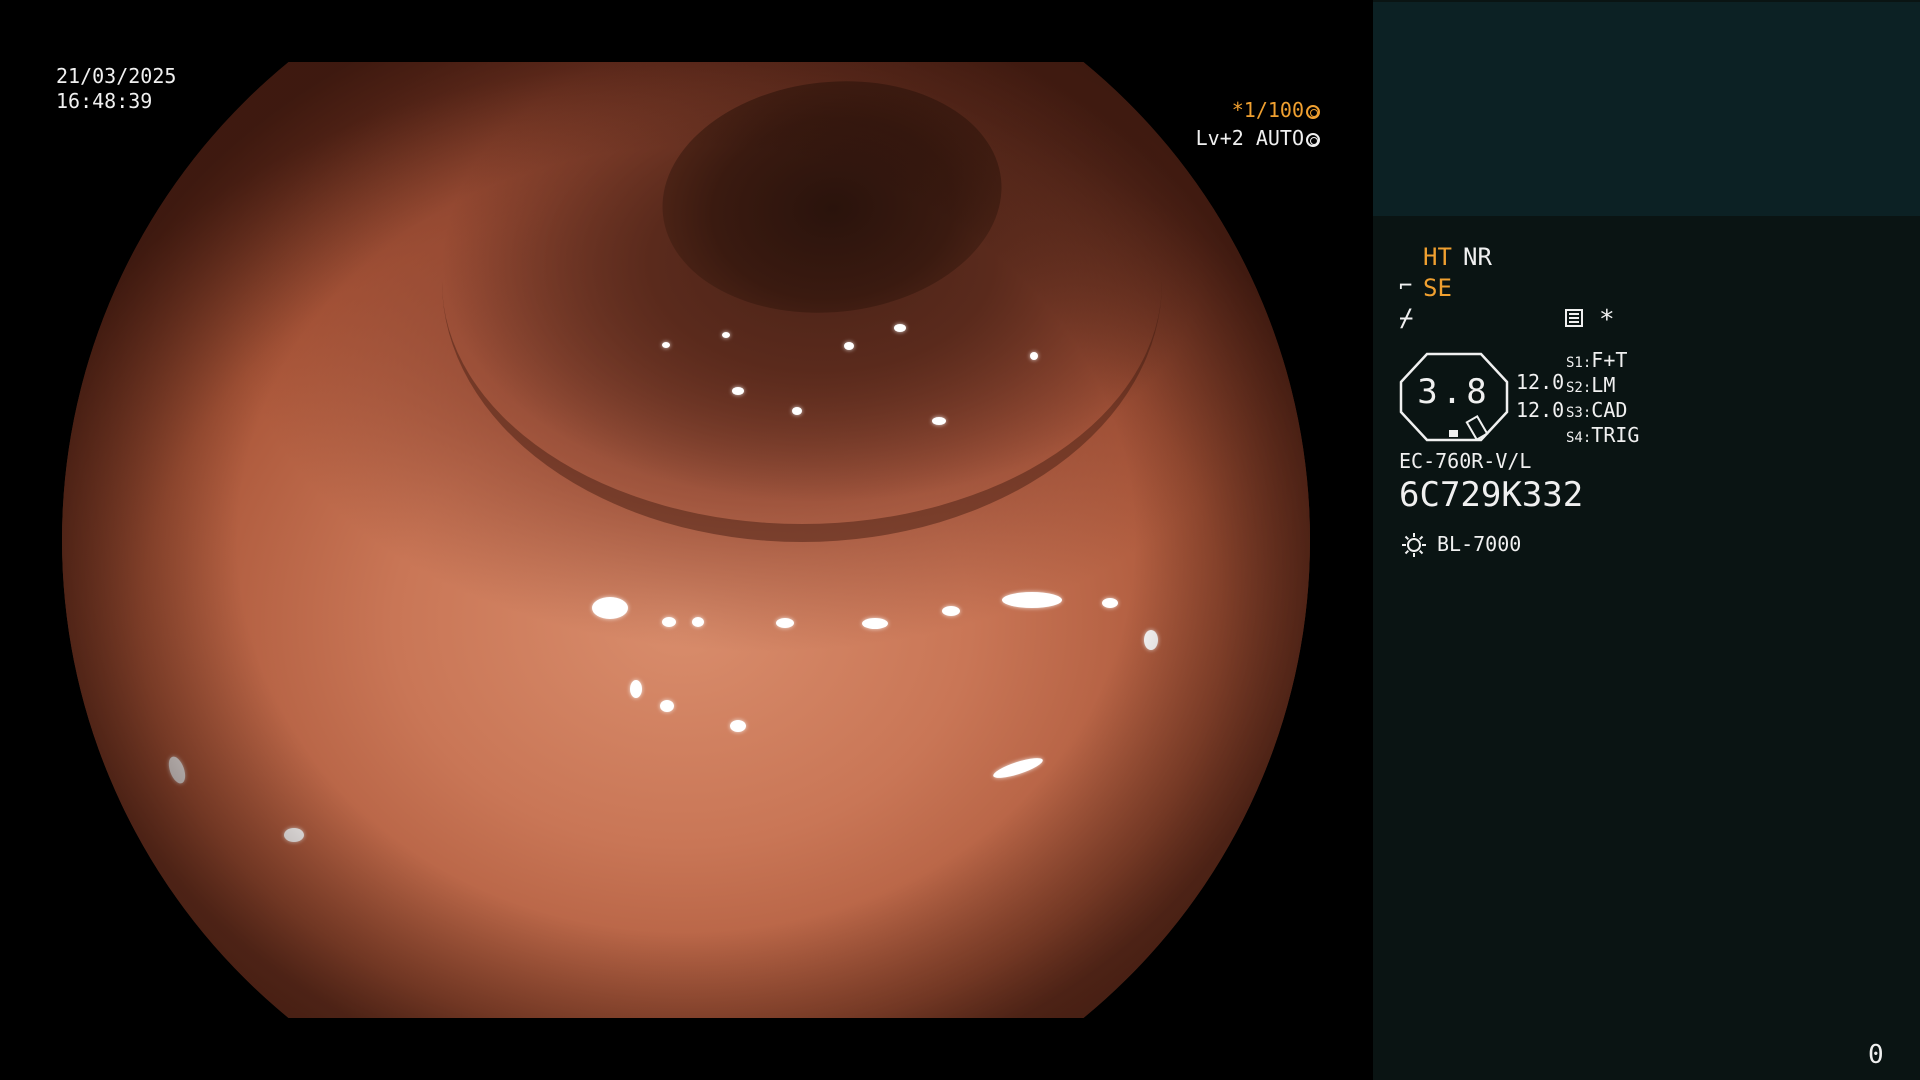 The width and height of the screenshot is (1920, 1080). Describe the element at coordinates (1454, 392) in the screenshot. I see `zoom-value: 3.8` at that location.